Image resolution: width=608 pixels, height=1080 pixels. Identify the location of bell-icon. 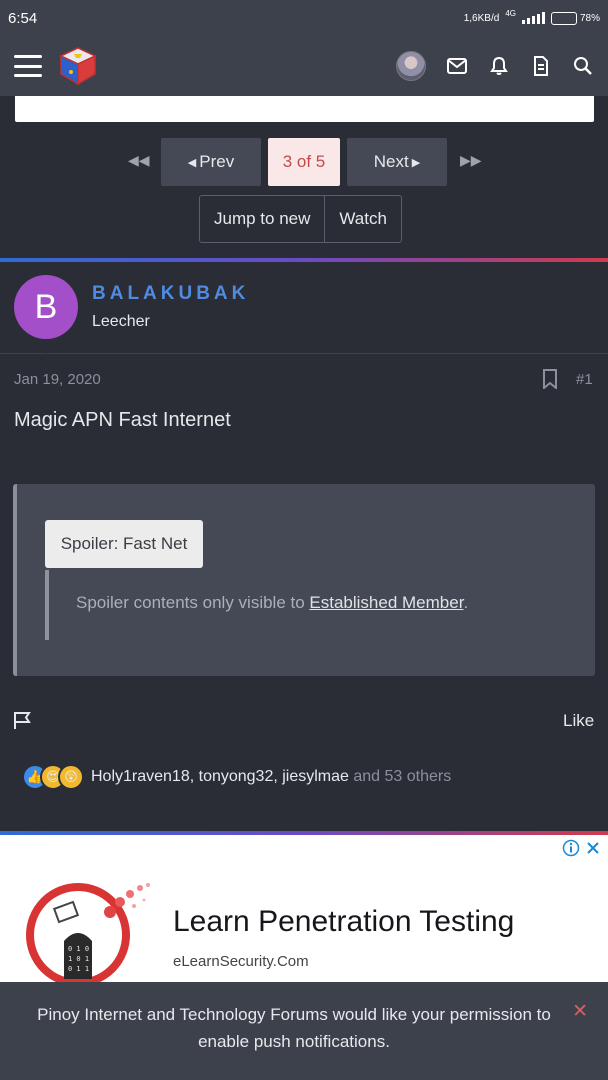
(499, 66).